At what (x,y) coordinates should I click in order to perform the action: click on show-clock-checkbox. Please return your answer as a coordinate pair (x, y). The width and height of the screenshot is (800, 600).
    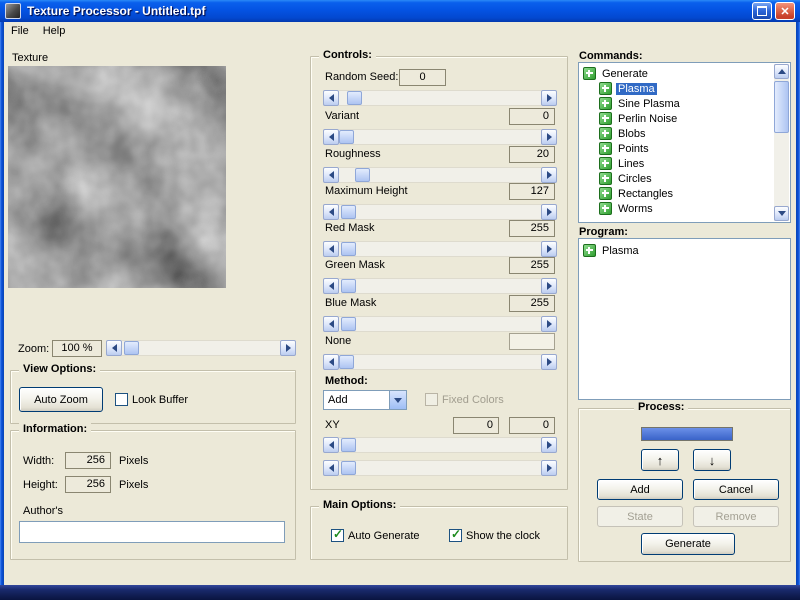
    Looking at the image, I should click on (455, 534).